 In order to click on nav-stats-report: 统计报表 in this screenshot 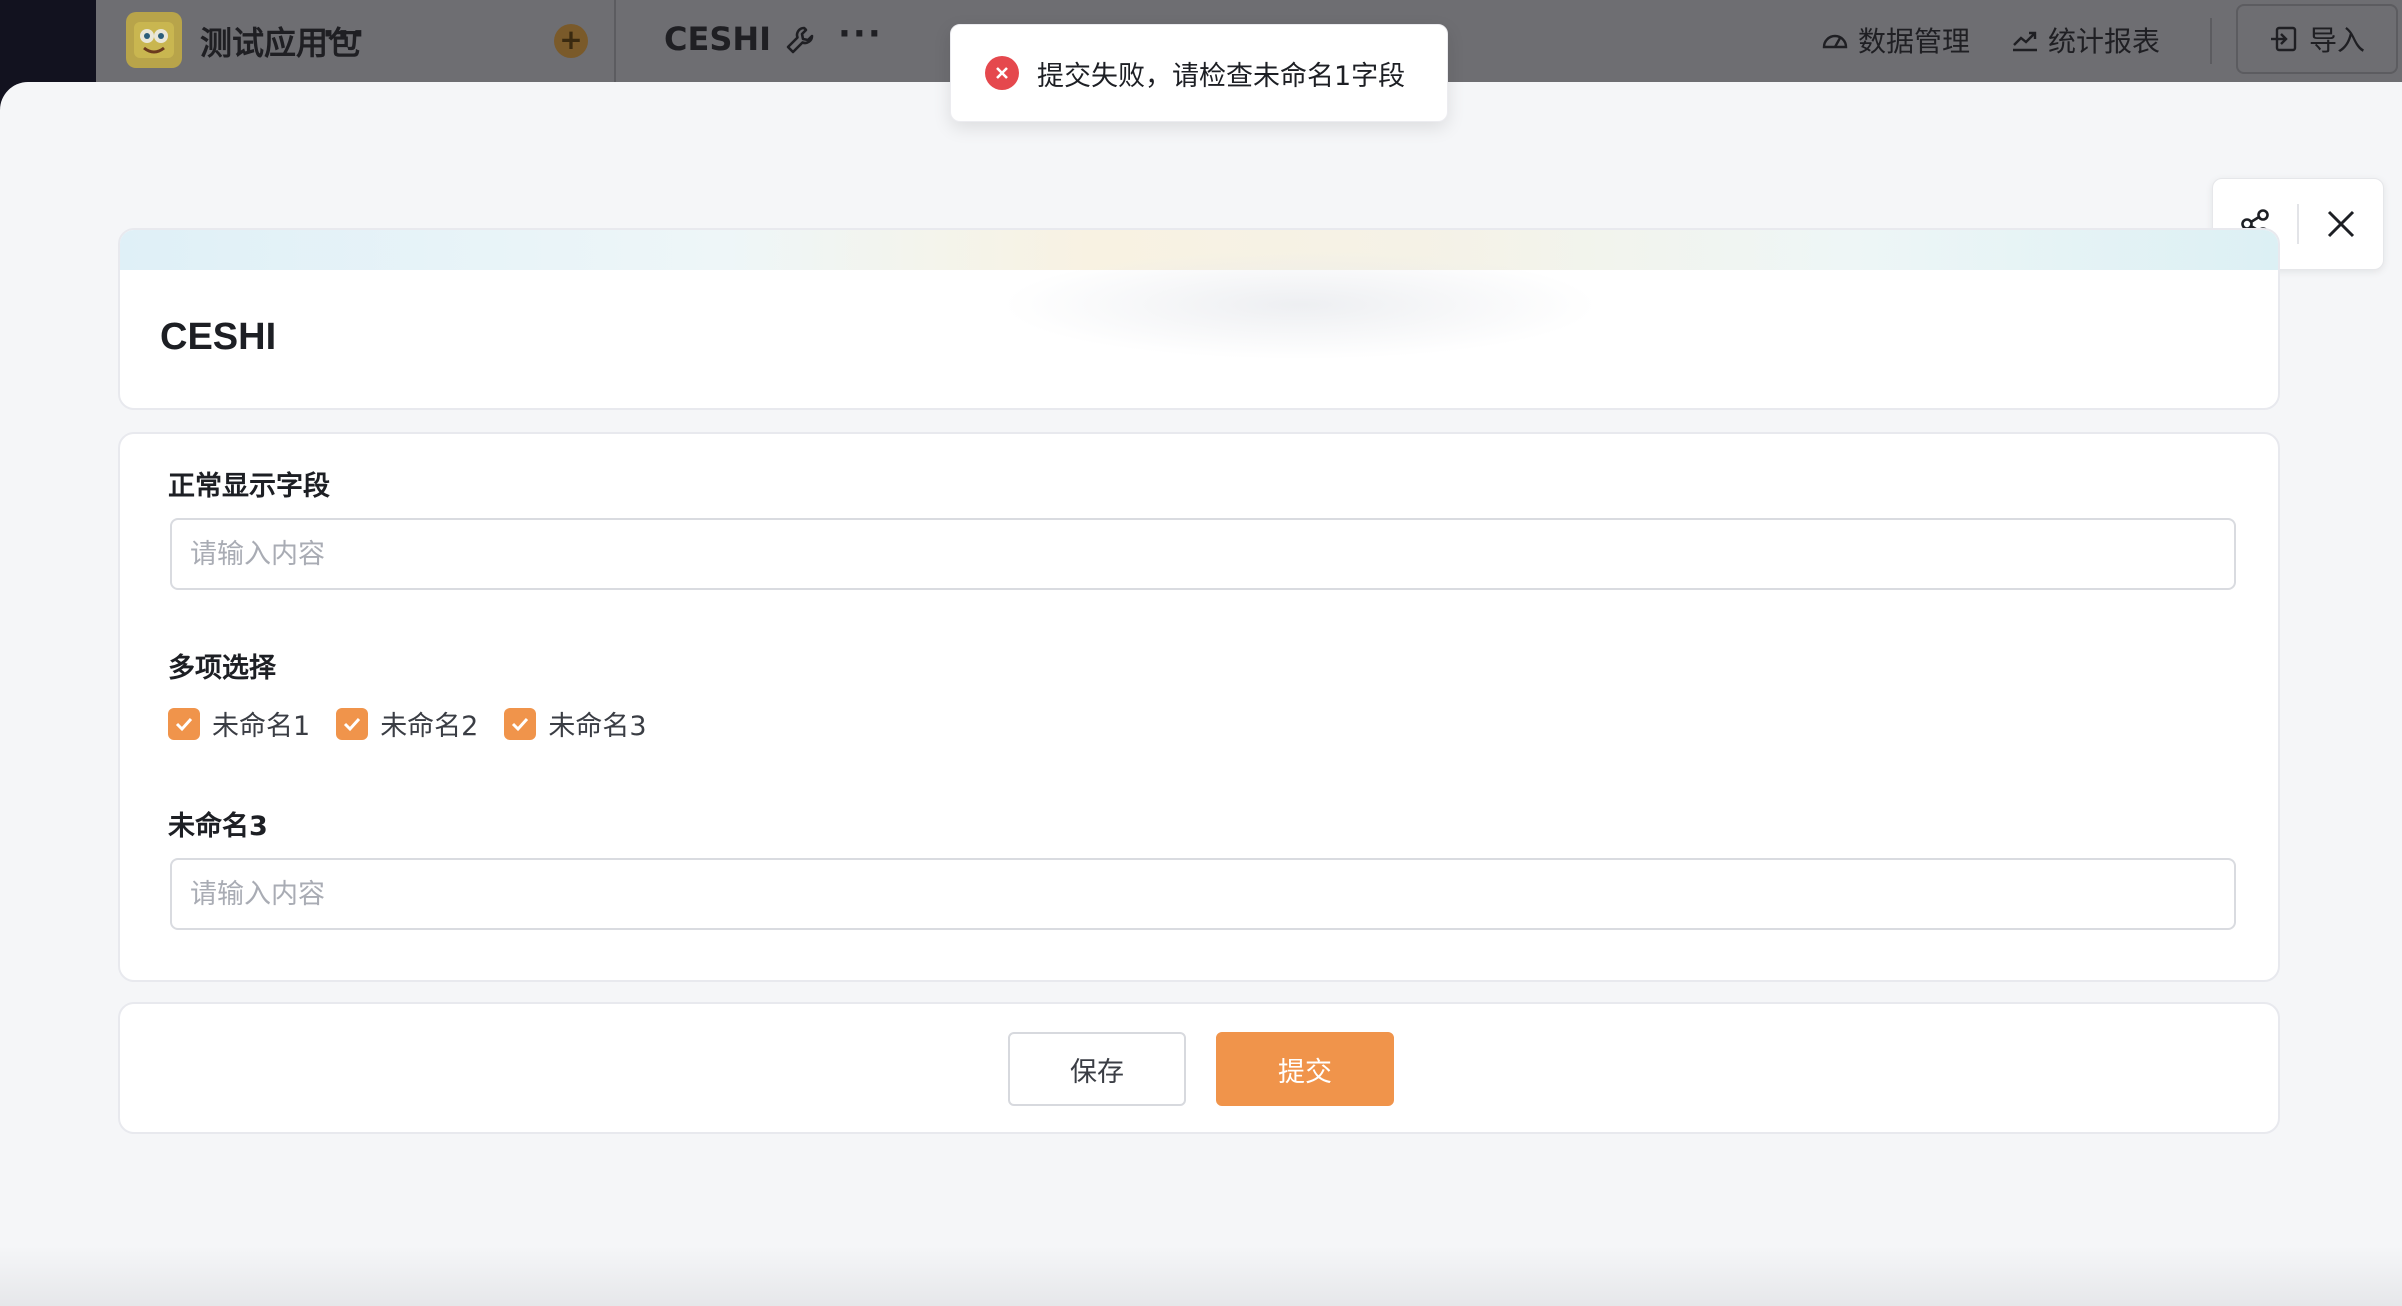, I will do `click(2085, 40)`.